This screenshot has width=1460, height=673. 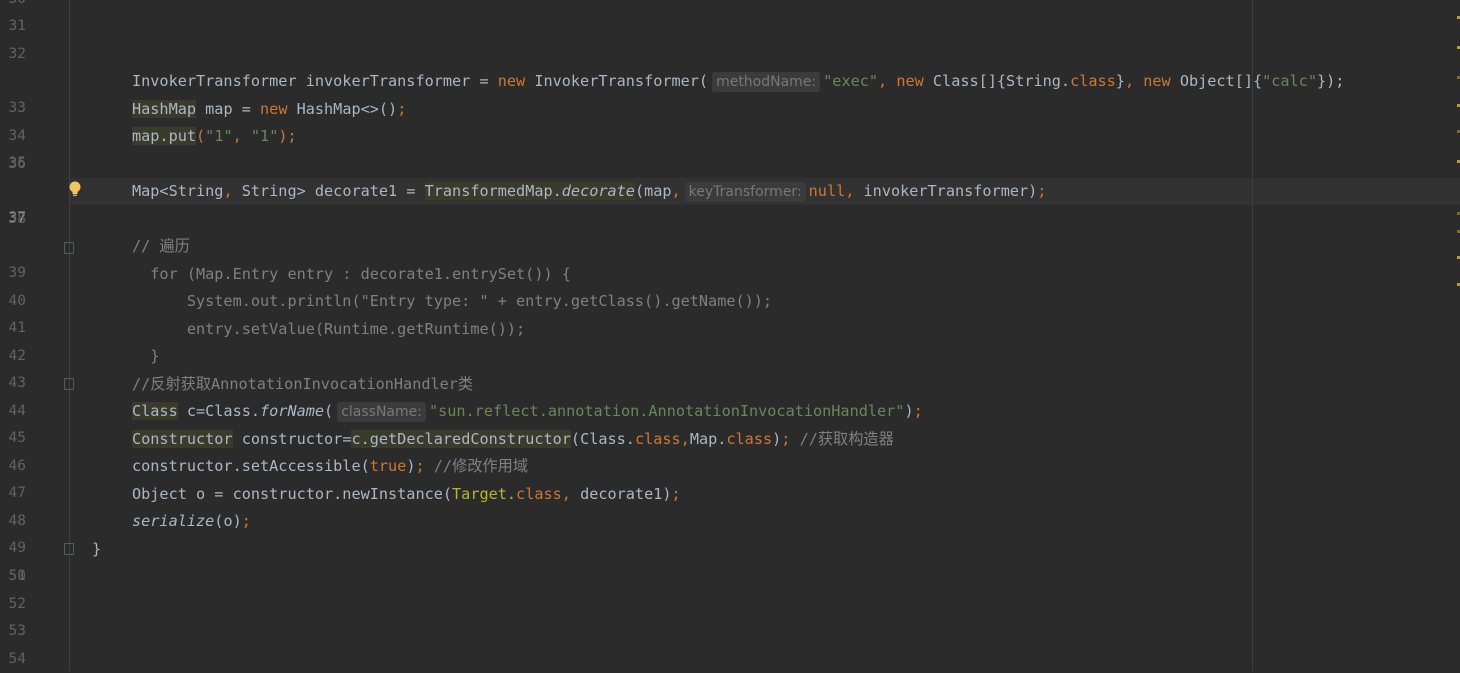 What do you see at coordinates (730, 6) in the screenshot?
I see `line-30: 30` at bounding box center [730, 6].